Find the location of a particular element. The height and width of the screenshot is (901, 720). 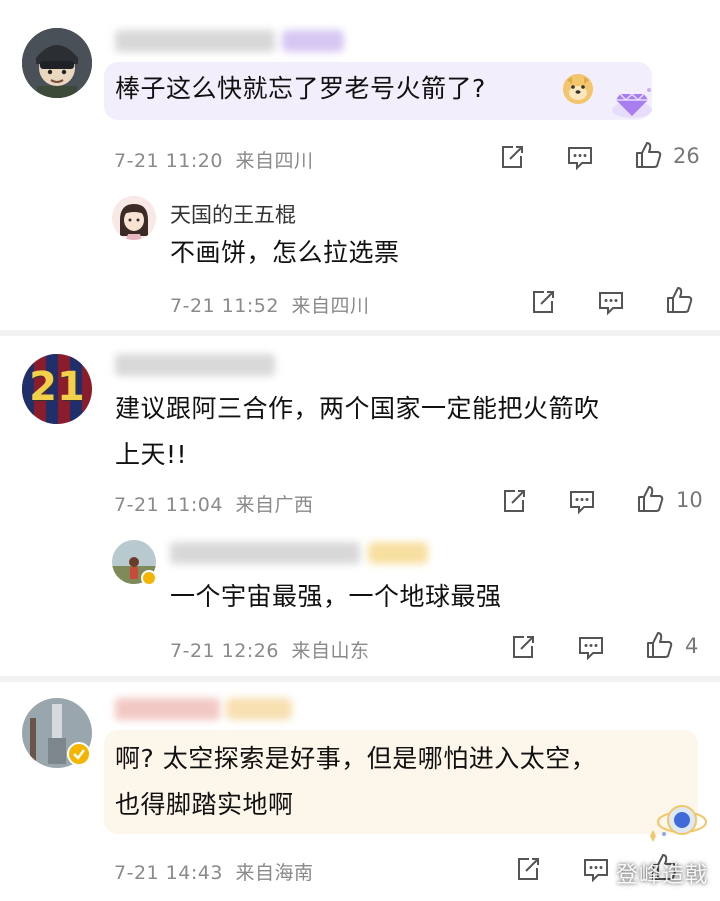

comment-timestamp: 7-21 14:43 来自海南 is located at coordinates (213, 871).